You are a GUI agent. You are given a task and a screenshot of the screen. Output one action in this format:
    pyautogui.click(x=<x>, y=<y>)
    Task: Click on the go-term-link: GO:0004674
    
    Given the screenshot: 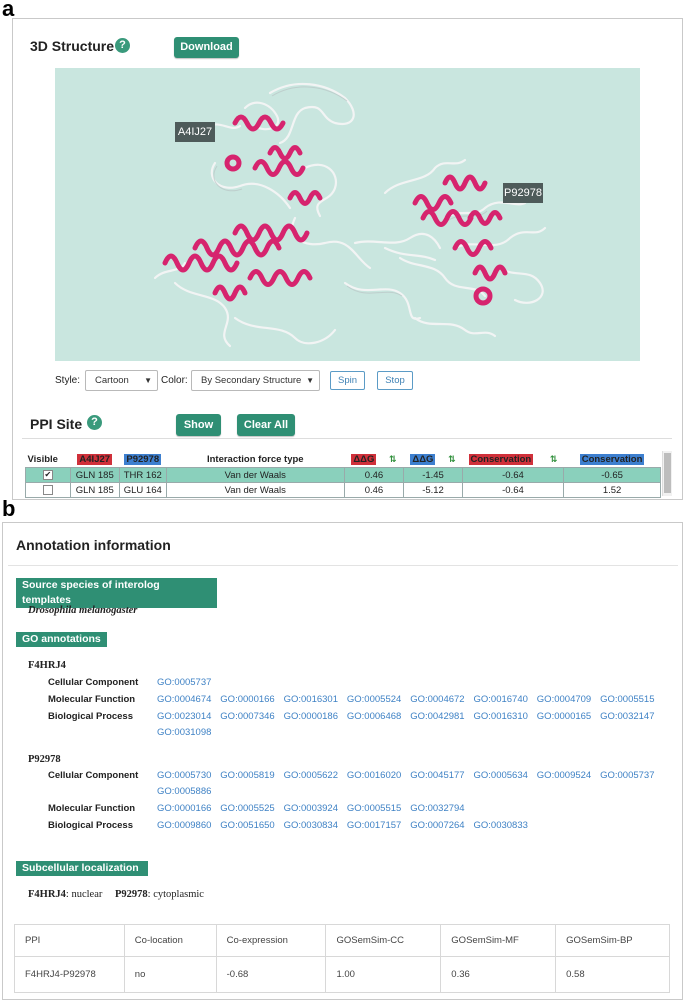 What is the action you would take?
    pyautogui.click(x=184, y=699)
    